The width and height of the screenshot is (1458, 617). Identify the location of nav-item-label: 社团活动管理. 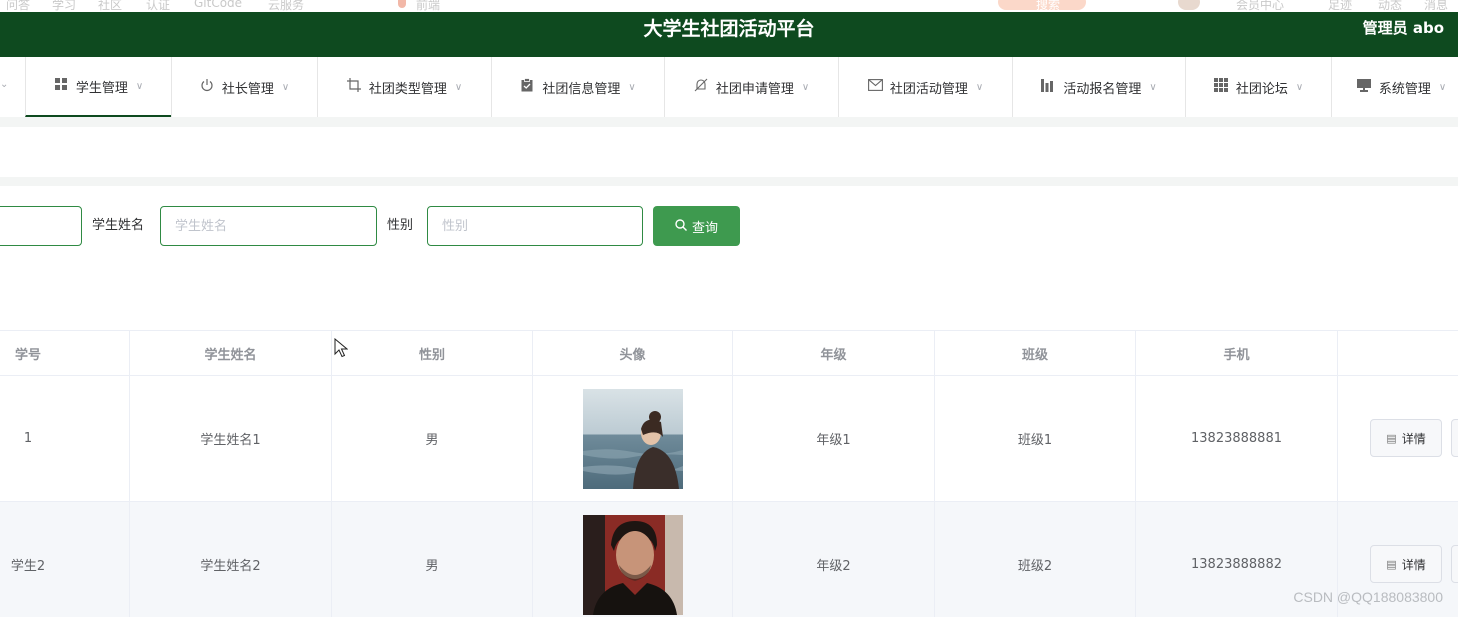
(928, 89).